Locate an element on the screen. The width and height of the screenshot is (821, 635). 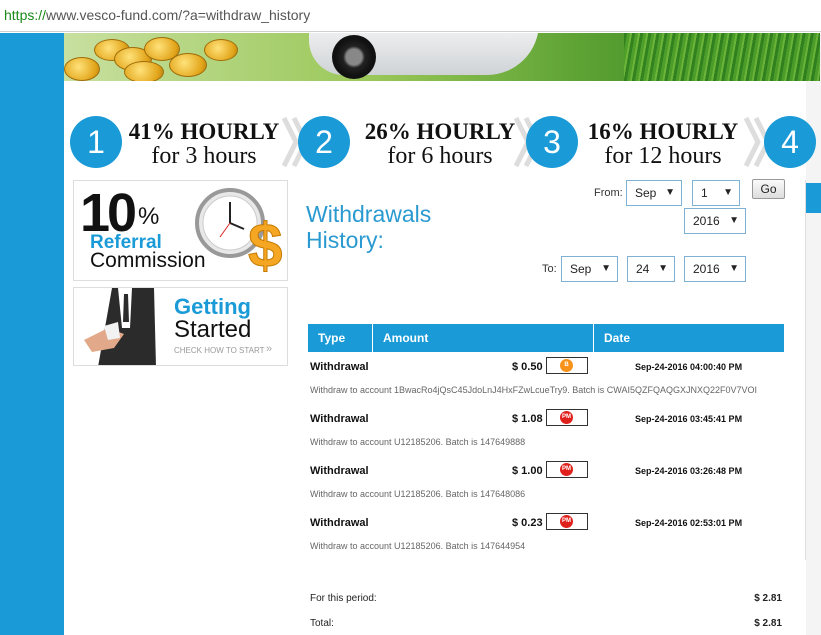
plan-period: for 6 hours is located at coordinates (440, 156).